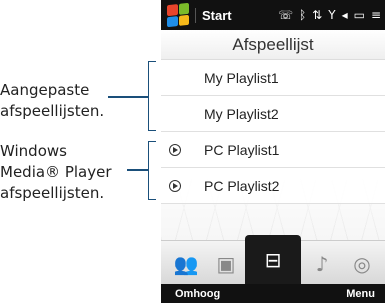 Image resolution: width=385 pixels, height=303 pixels. Describe the element at coordinates (302, 15) in the screenshot. I see `bluetooth-icon: ᛒ` at that location.